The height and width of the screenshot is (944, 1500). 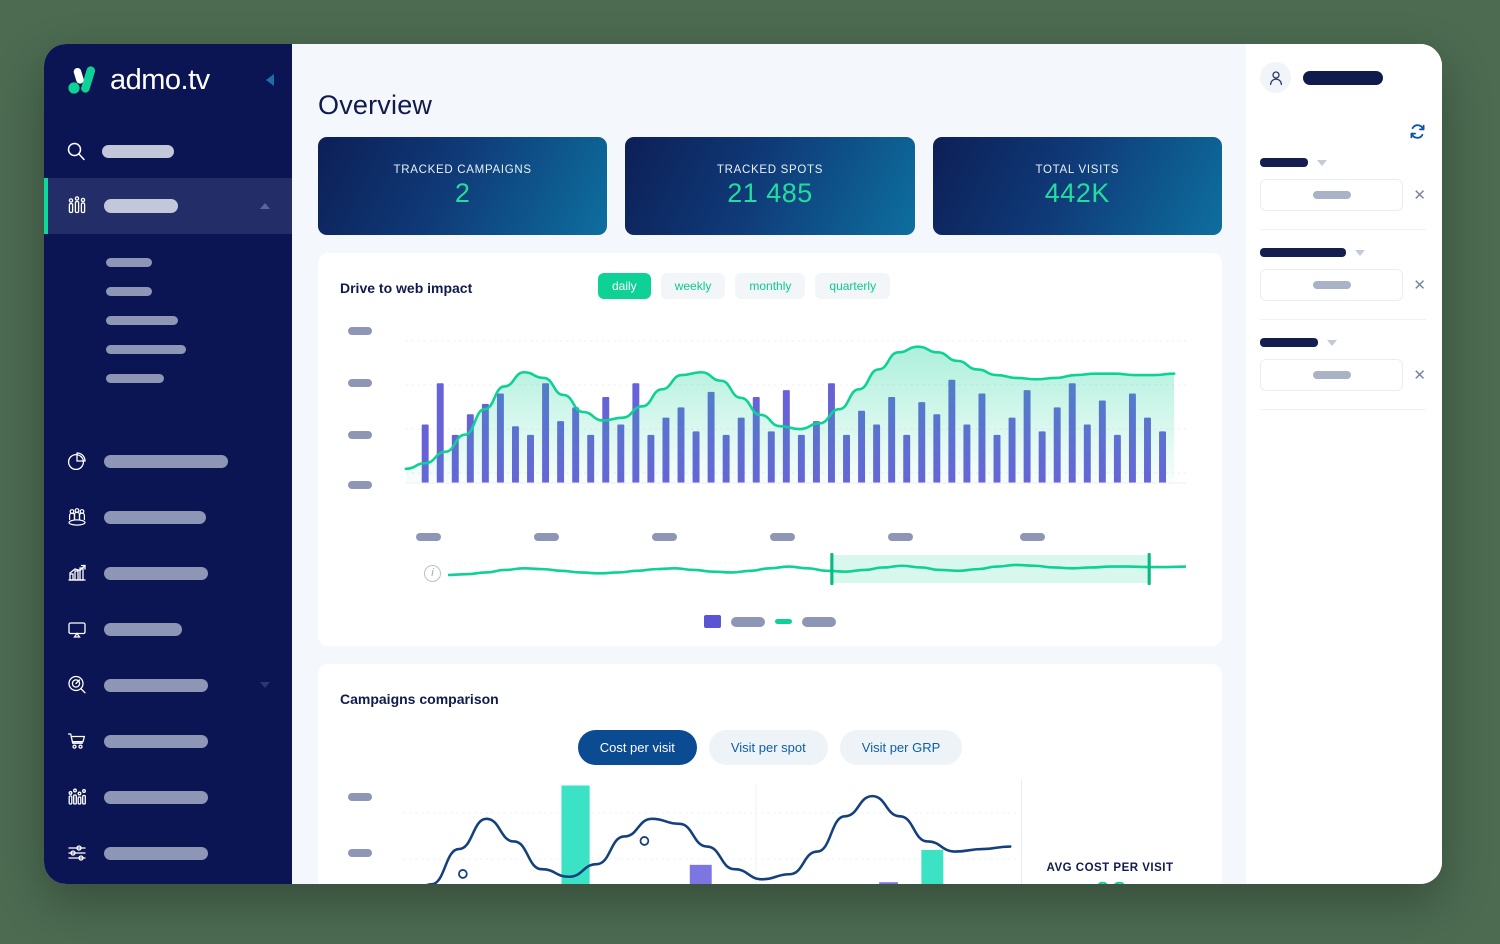 What do you see at coordinates (77, 797) in the screenshot?
I see `bar-chart-icon` at bounding box center [77, 797].